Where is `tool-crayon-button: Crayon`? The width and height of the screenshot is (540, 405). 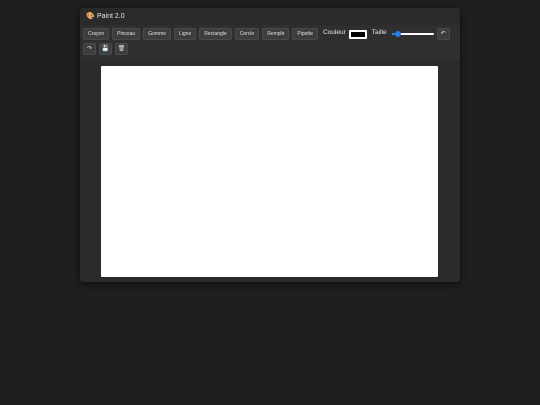
tool-crayon-button: Crayon is located at coordinates (96, 34).